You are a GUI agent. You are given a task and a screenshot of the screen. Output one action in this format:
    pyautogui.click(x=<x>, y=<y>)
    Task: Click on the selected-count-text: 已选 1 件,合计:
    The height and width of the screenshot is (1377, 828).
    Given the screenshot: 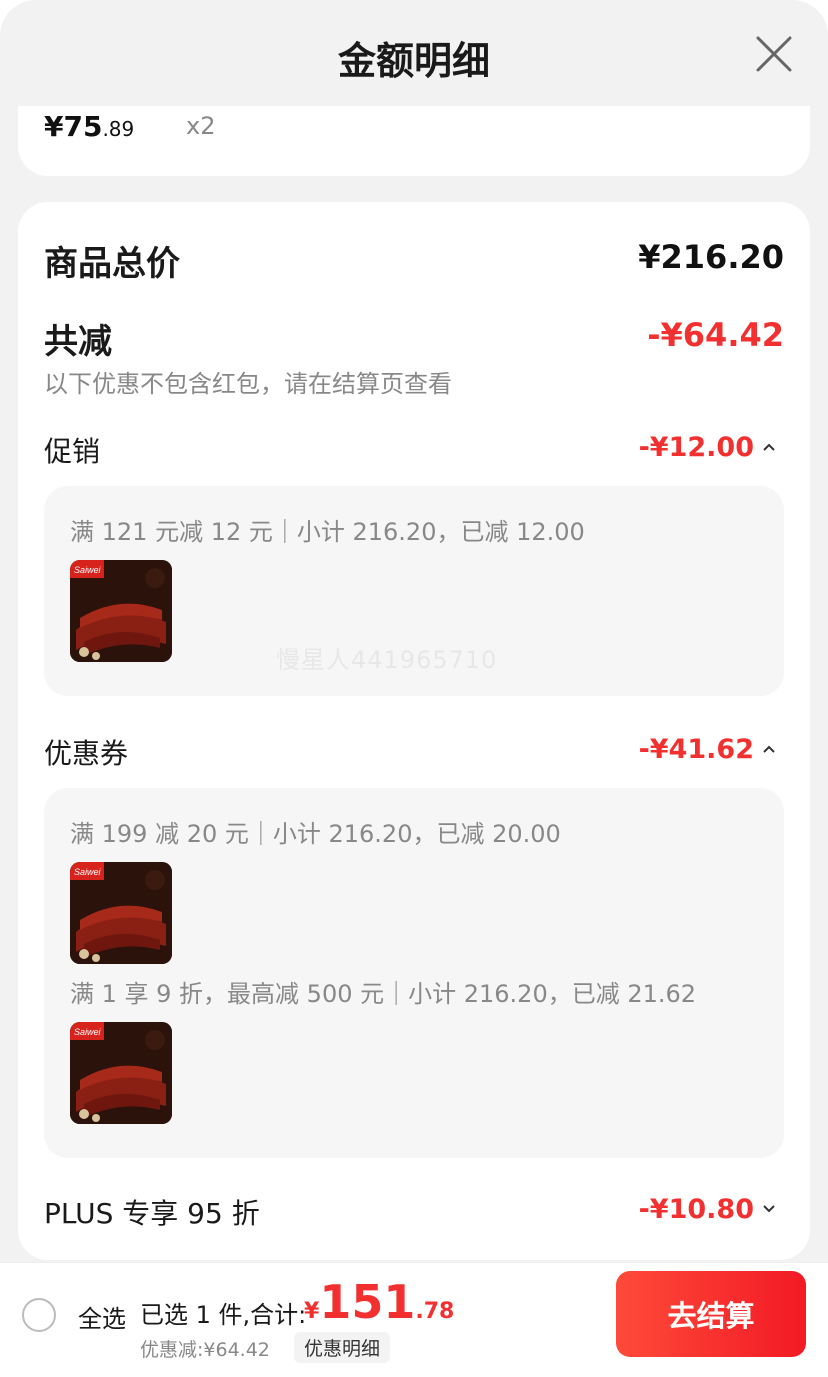 What is the action you would take?
    pyautogui.click(x=223, y=1315)
    